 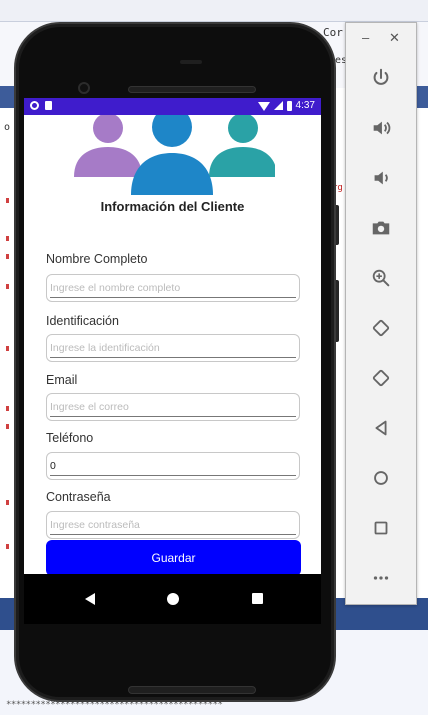 I want to click on recents-icon, so click(x=257, y=598).